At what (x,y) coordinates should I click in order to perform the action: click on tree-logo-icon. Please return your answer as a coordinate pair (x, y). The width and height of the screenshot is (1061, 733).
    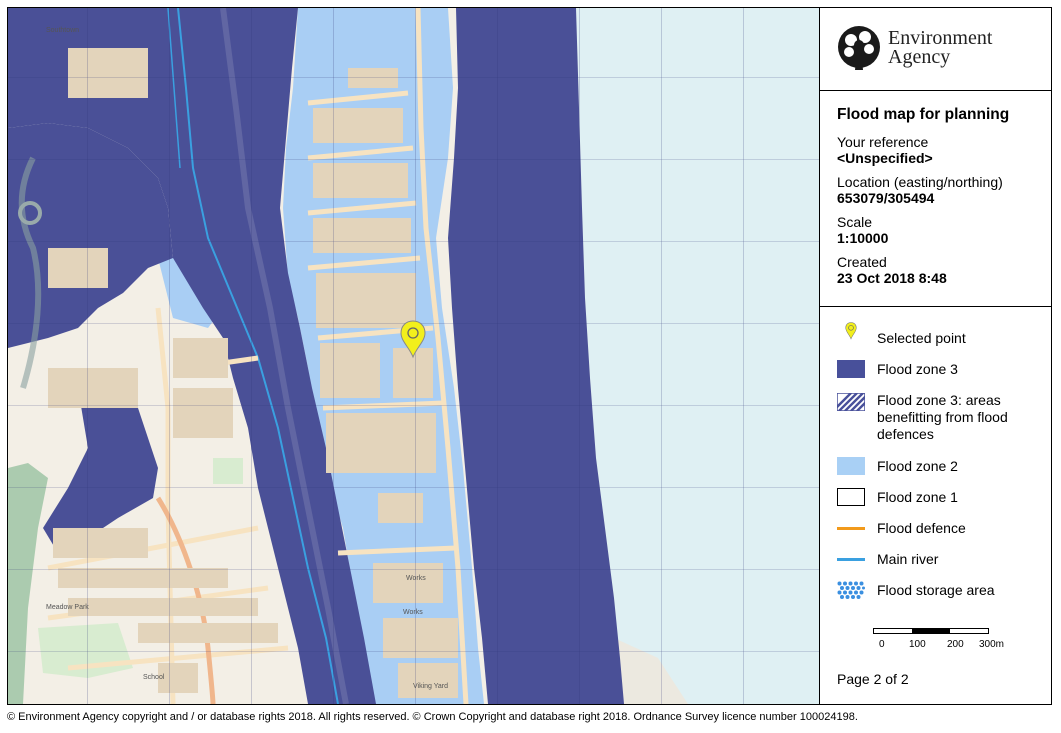
    Looking at the image, I should click on (859, 48).